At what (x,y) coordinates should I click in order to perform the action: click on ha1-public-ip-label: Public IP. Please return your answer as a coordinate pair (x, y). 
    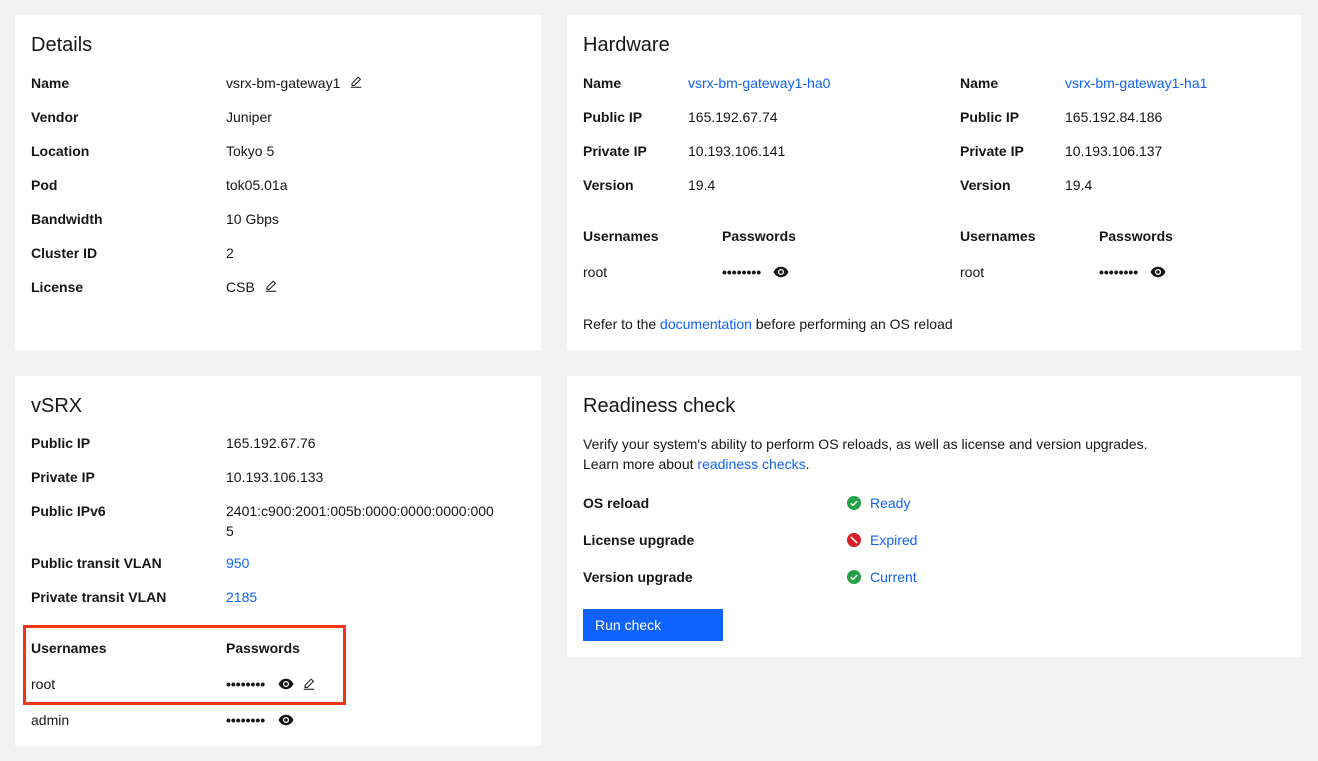
    Looking at the image, I should click on (990, 117).